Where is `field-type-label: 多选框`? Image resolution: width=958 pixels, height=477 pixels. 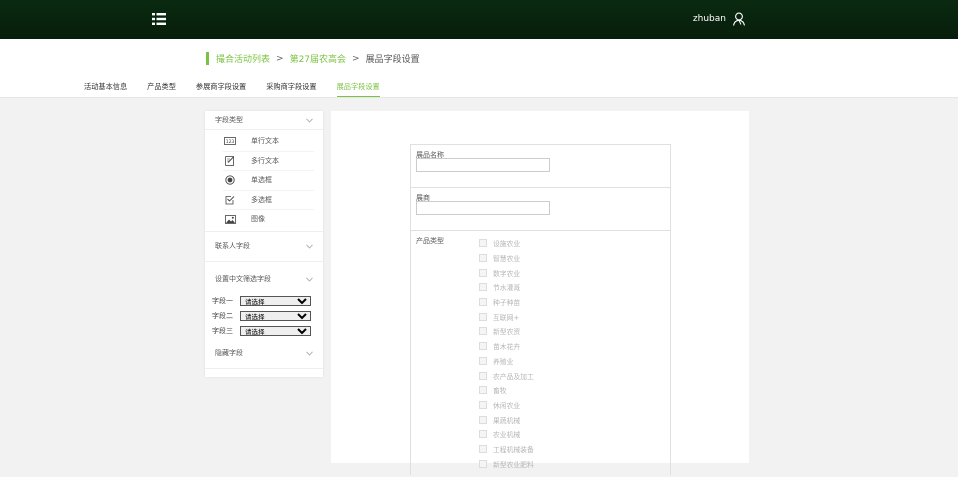
field-type-label: 多选框 is located at coordinates (261, 199).